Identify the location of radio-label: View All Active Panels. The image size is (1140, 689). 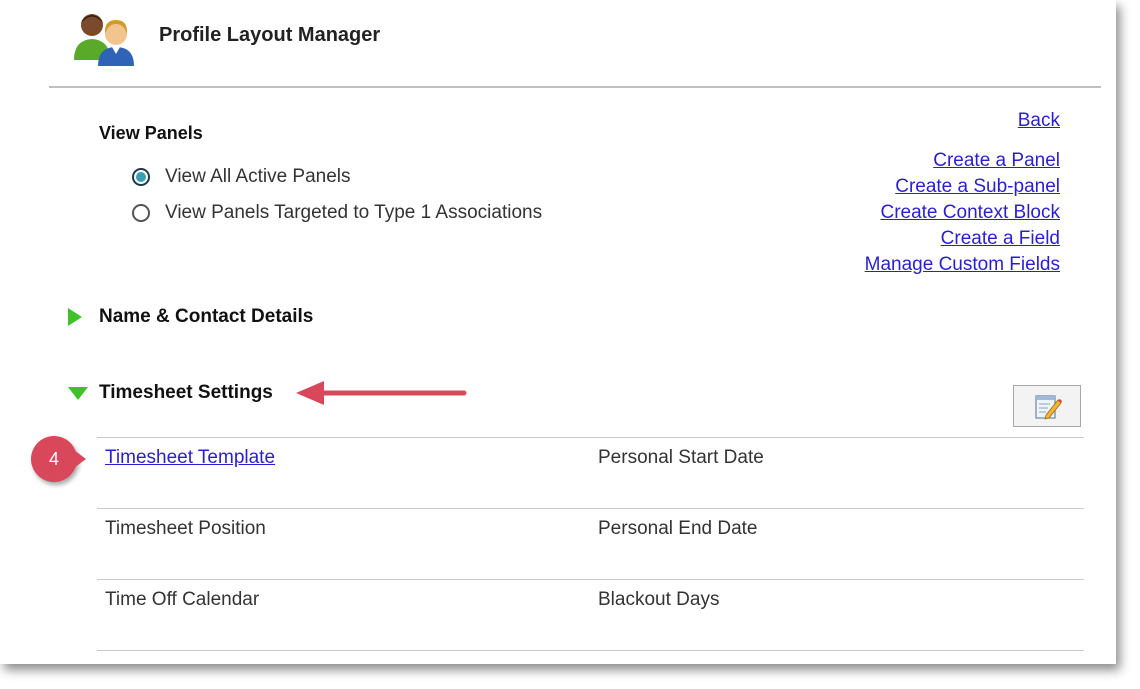
(258, 176).